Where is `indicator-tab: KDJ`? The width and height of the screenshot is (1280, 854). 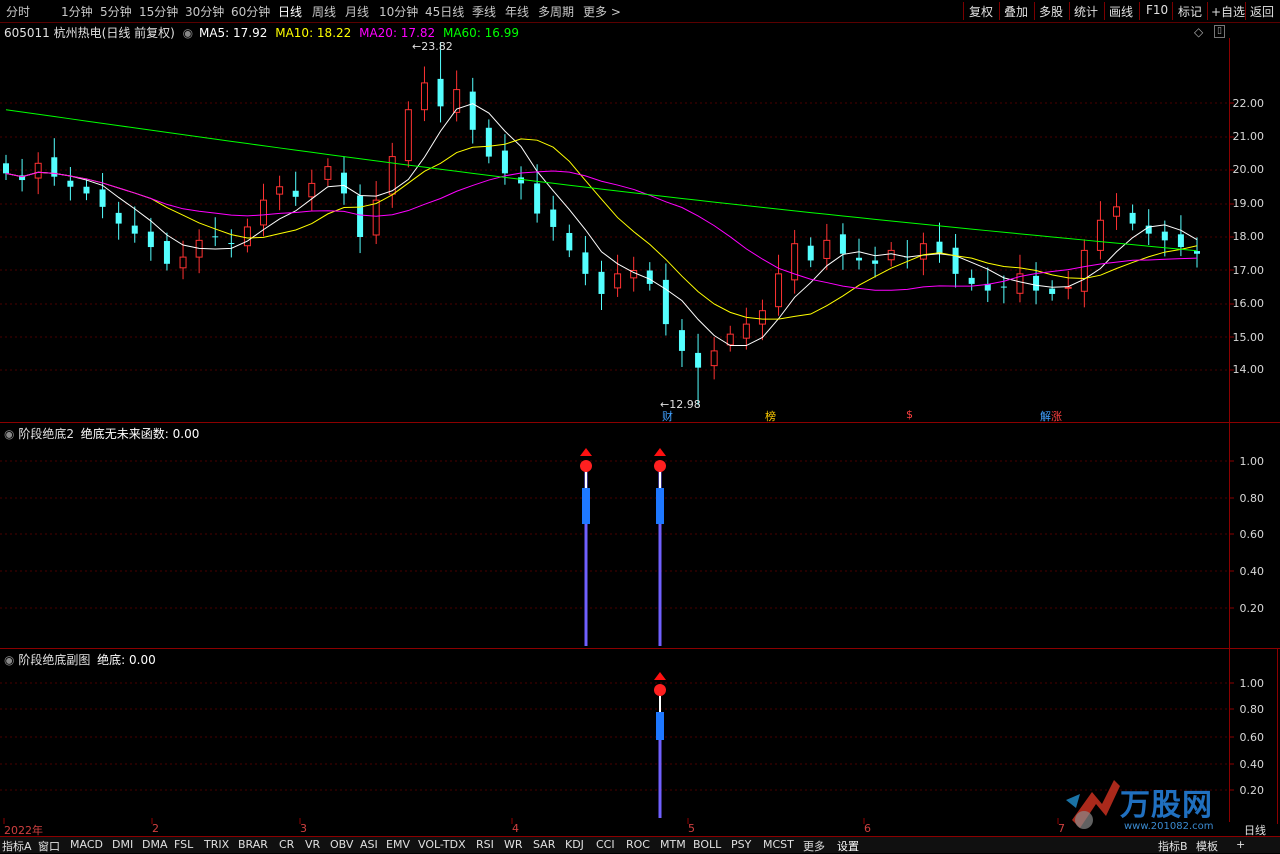 indicator-tab: KDJ is located at coordinates (574, 844).